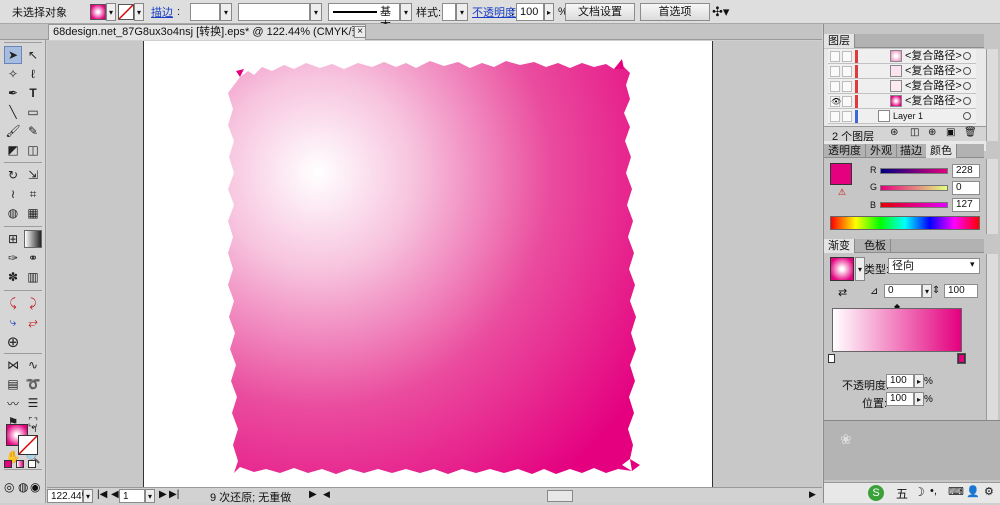 This screenshot has width=1000, height=505. What do you see at coordinates (911, 151) in the screenshot?
I see `tab-stroke: 描边` at bounding box center [911, 151].